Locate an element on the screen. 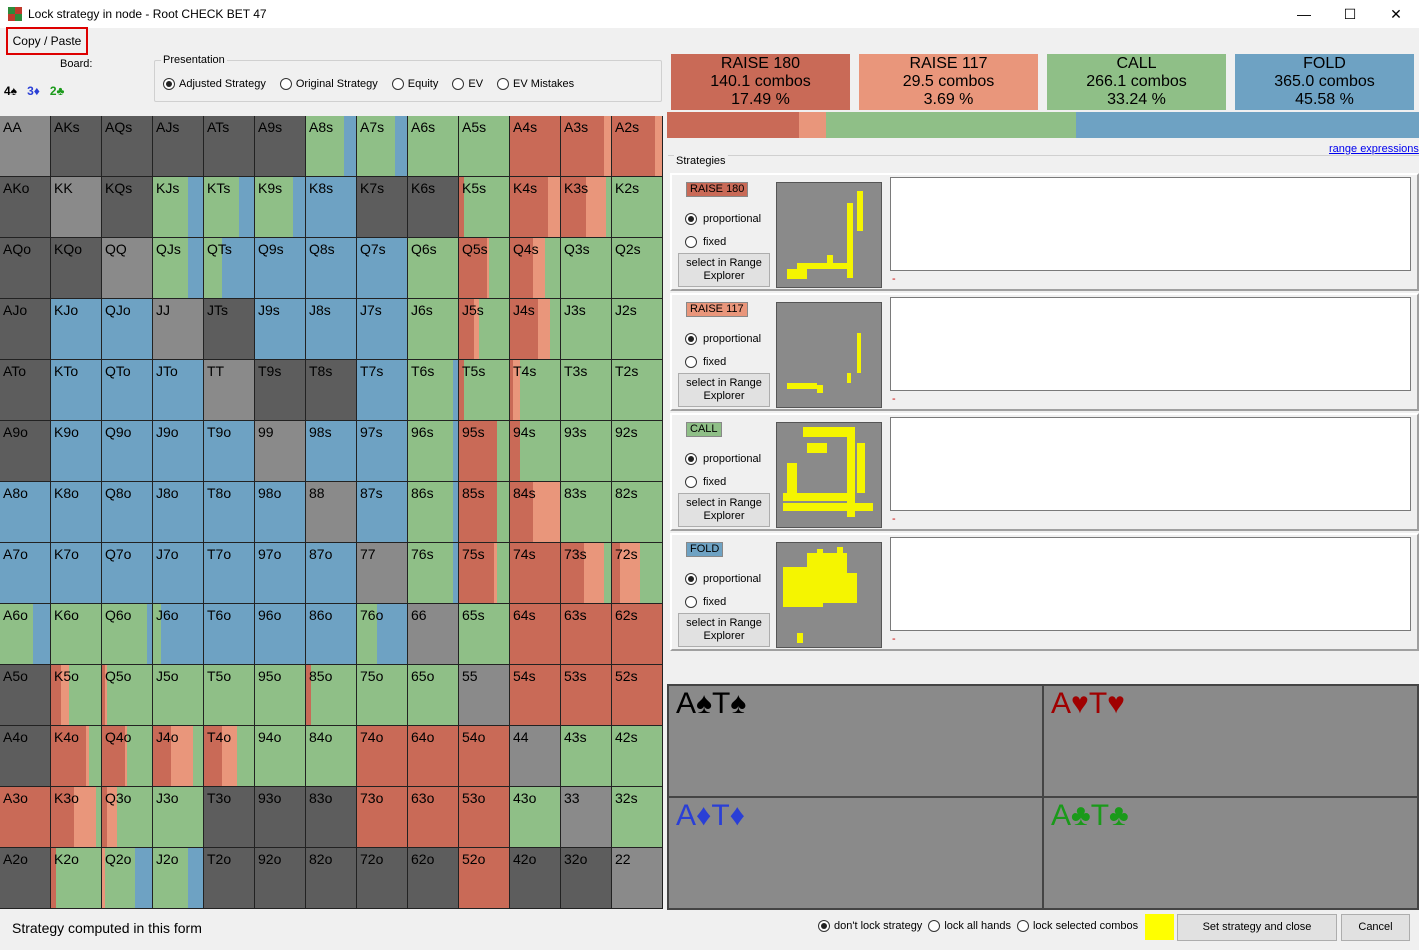 This screenshot has width=1419, height=950. hand-cell: J5s is located at coordinates (484, 329).